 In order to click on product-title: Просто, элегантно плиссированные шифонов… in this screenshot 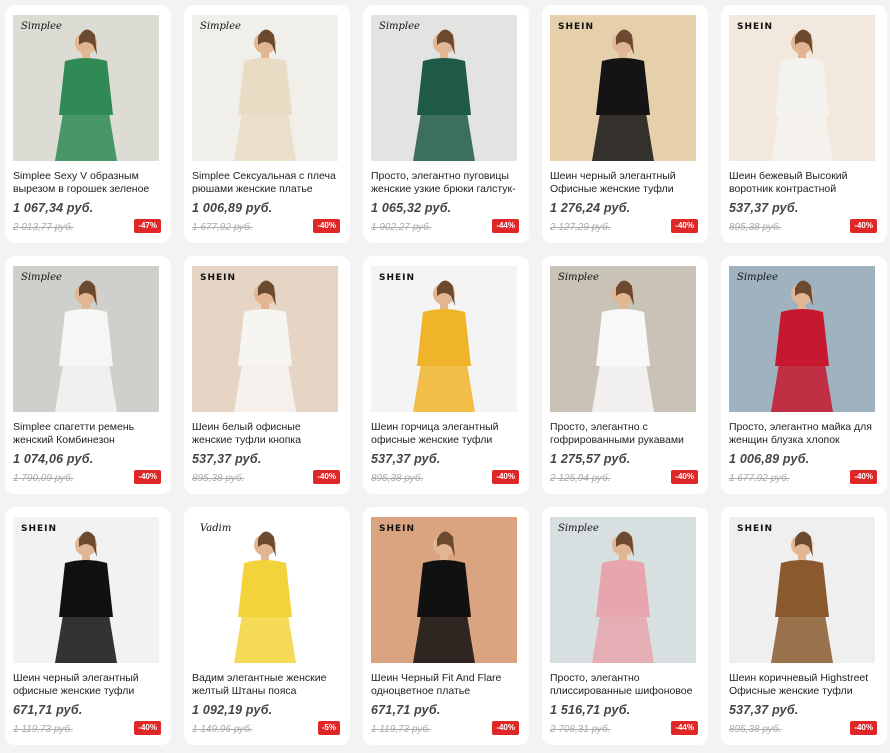, I will do `click(625, 685)`.